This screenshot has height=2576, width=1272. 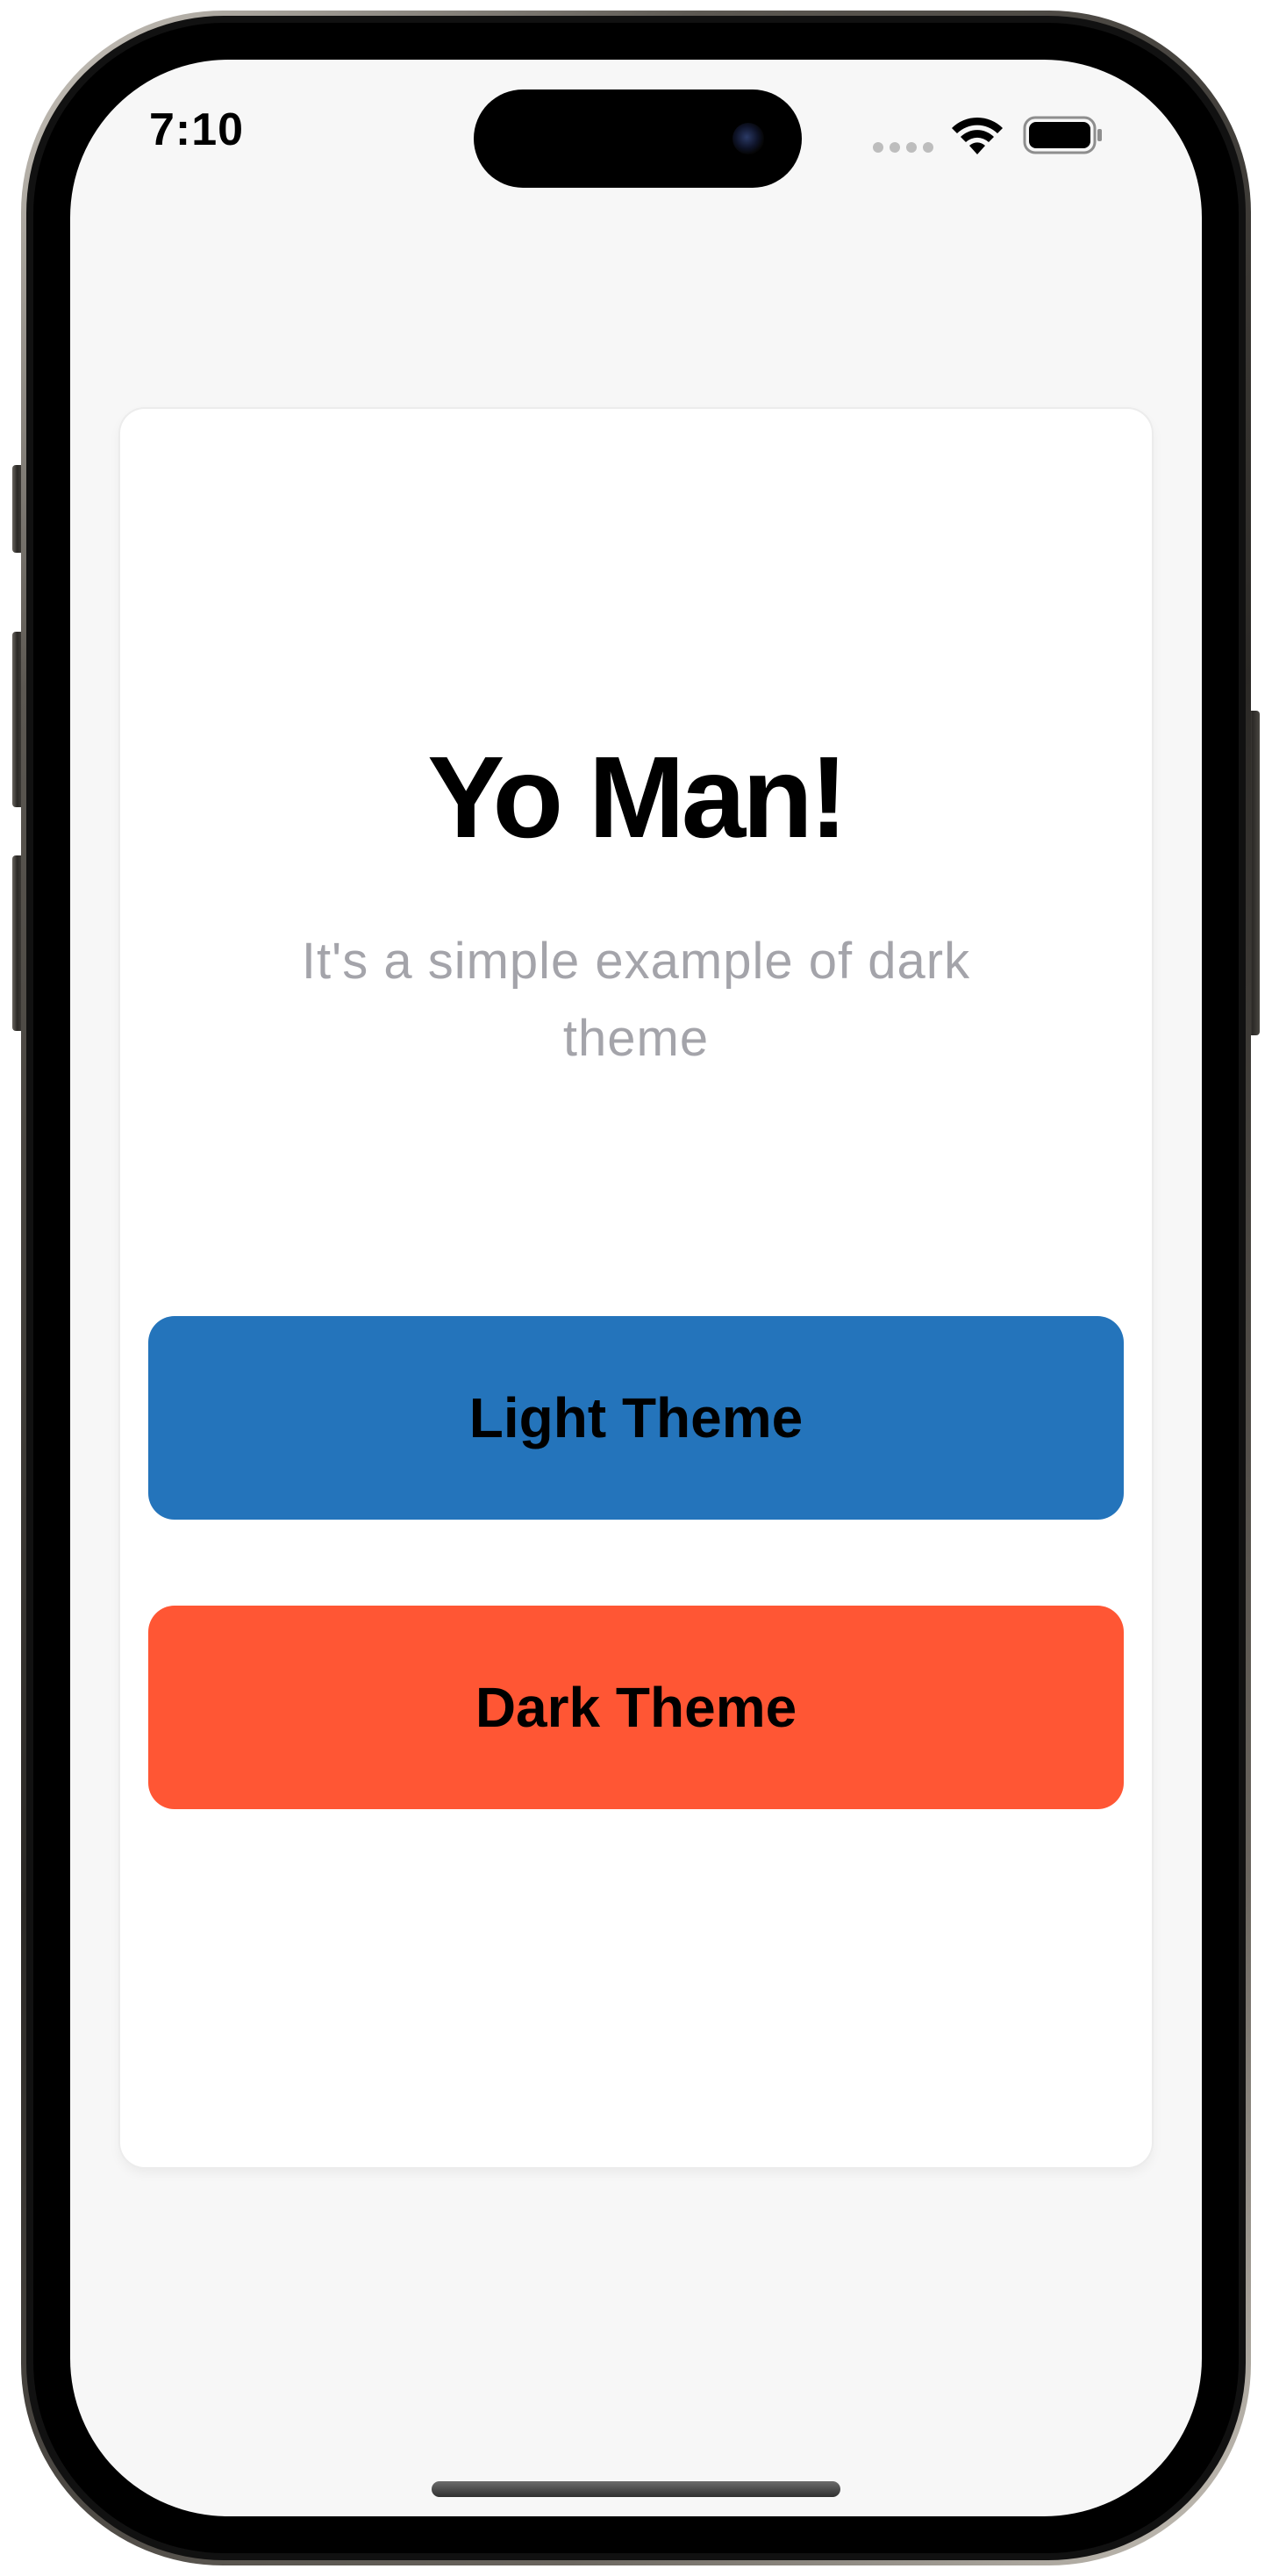 What do you see at coordinates (197, 129) in the screenshot?
I see `status-time: 7:10` at bounding box center [197, 129].